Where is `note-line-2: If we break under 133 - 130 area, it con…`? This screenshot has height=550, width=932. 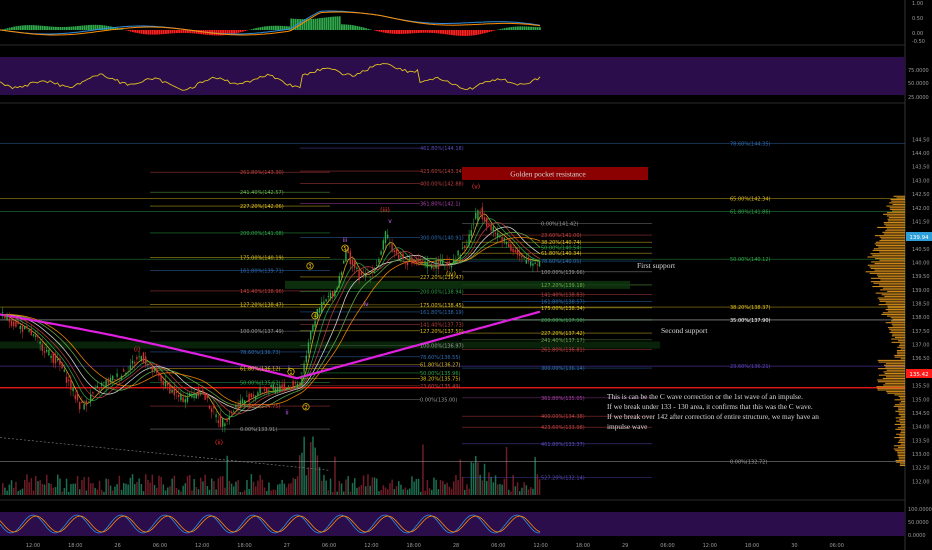
note-line-2: If we break under 133 - 130 area, it con… is located at coordinates (710, 406).